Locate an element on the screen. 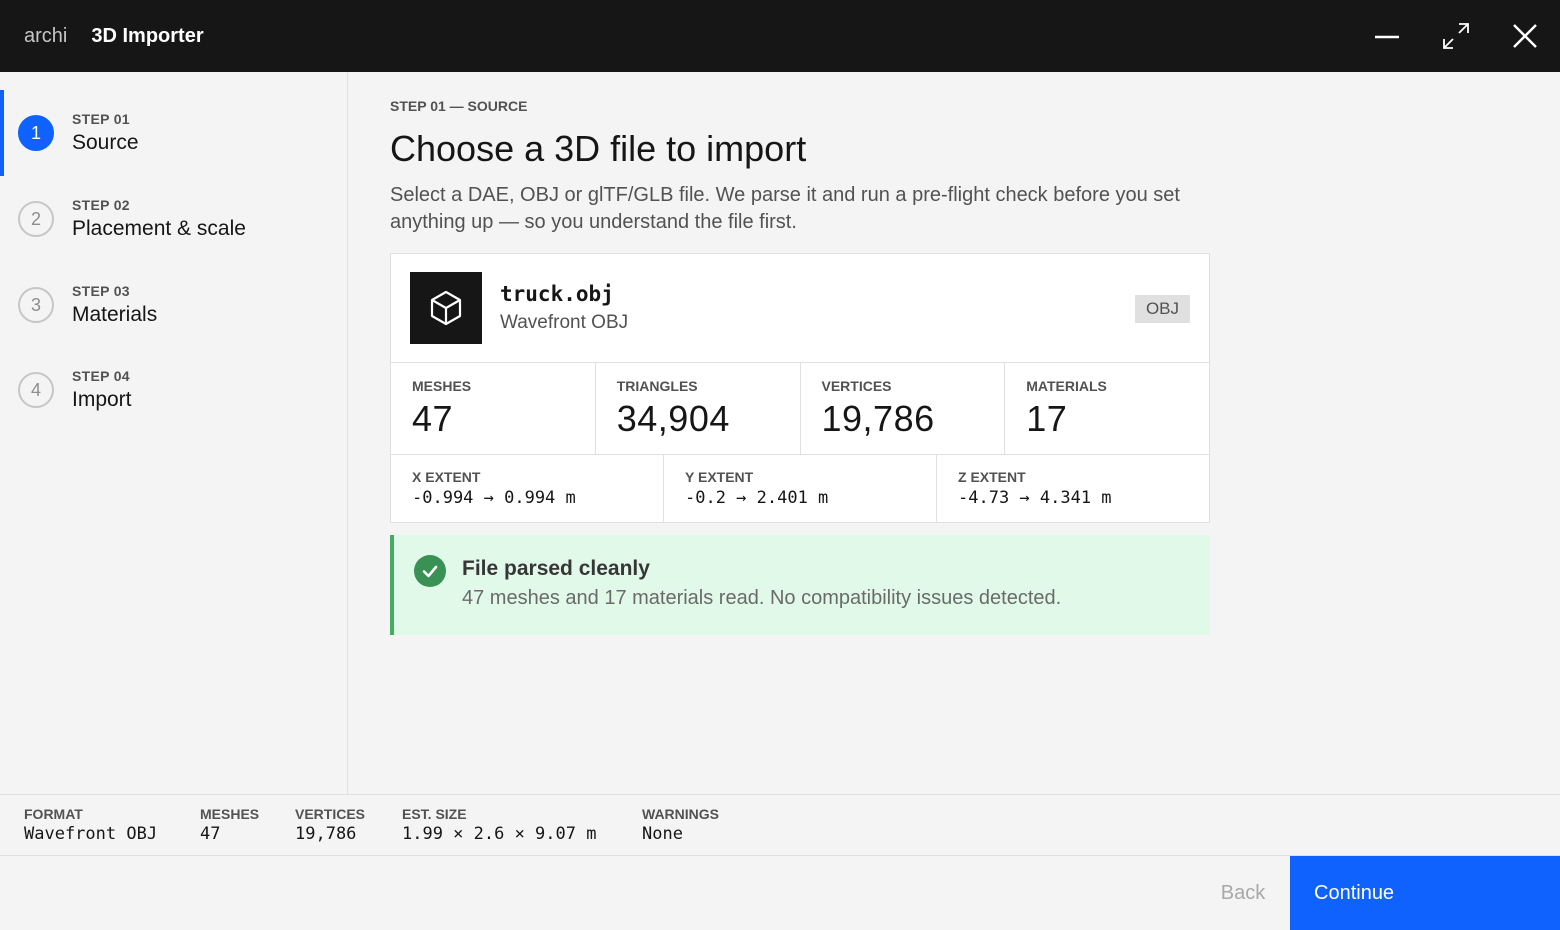  cube-icon is located at coordinates (446, 308).